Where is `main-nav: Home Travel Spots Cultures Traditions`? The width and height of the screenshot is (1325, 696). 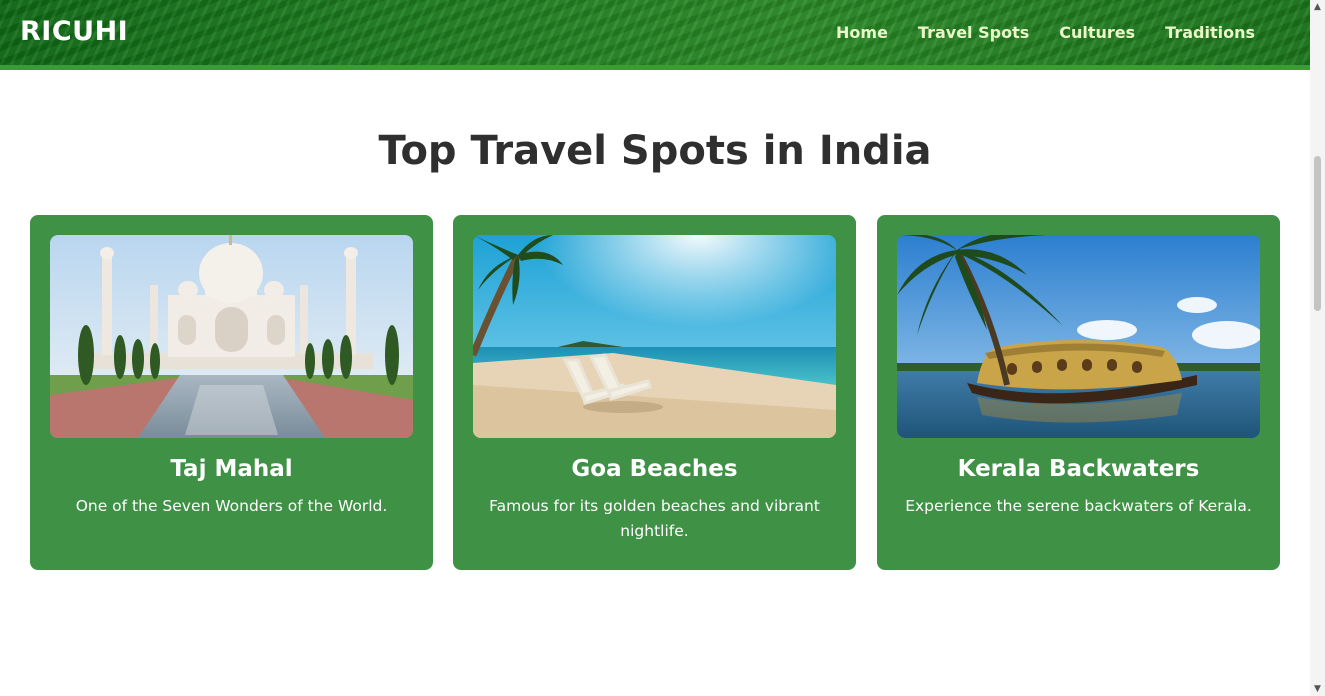 main-nav: Home Travel Spots Cultures Traditions is located at coordinates (1045, 32).